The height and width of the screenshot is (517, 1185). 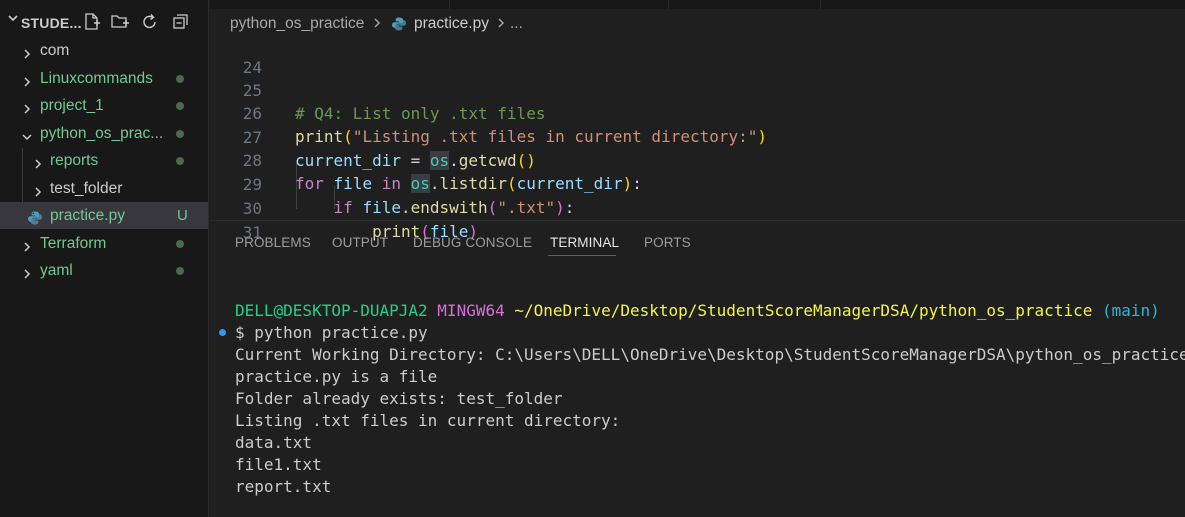 What do you see at coordinates (87, 215) in the screenshot?
I see `tree-item-label: practice.py` at bounding box center [87, 215].